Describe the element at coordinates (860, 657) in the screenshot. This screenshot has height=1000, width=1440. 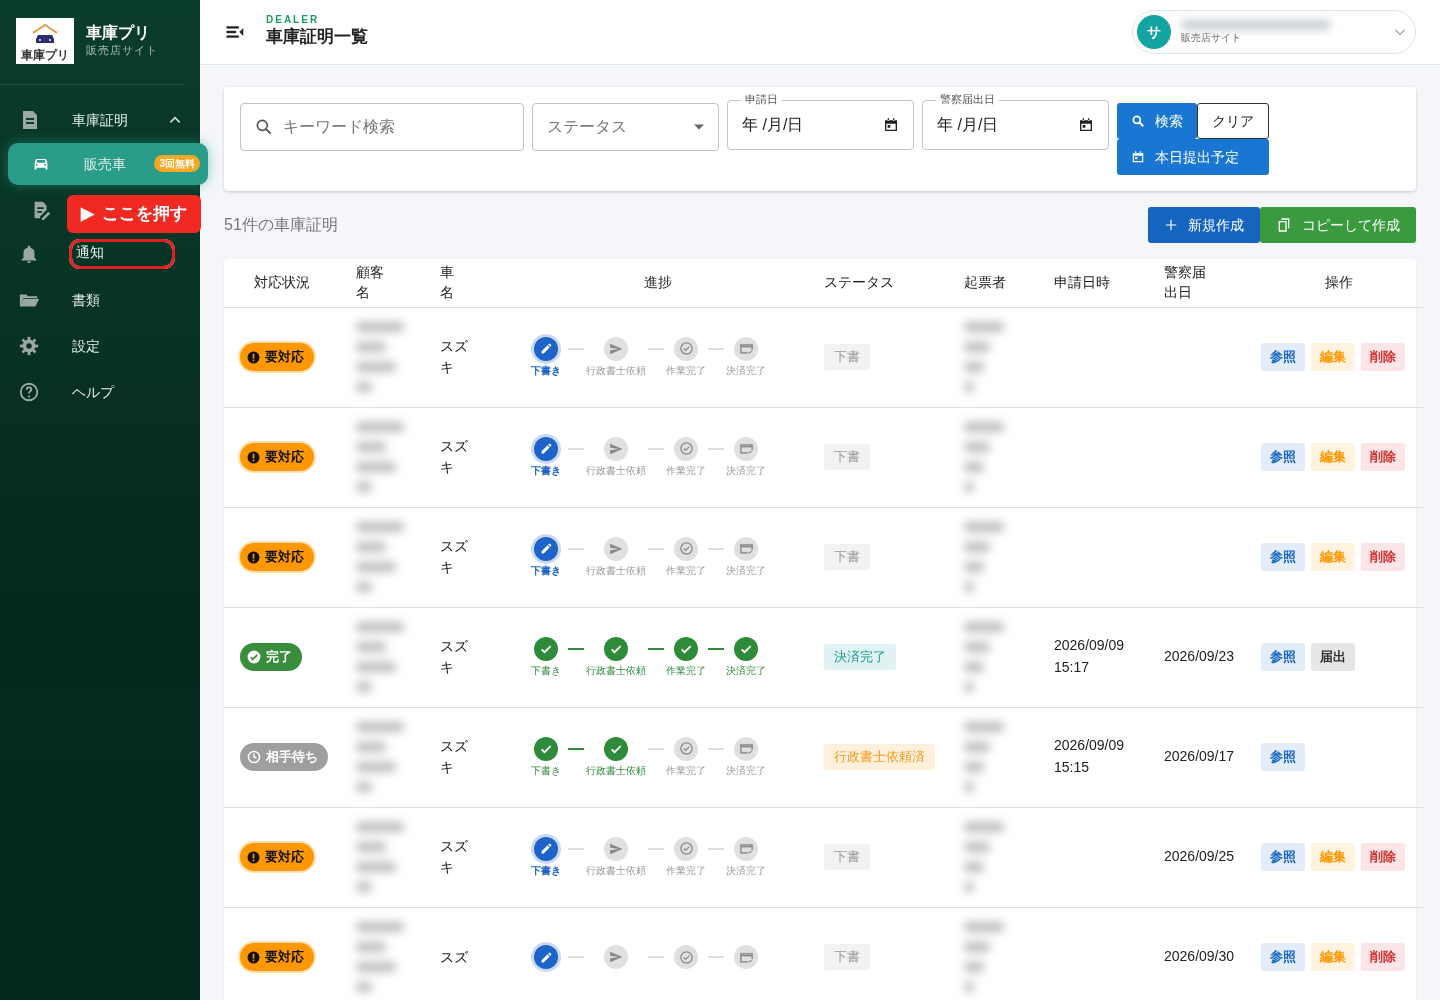
I see `status-tag: 決済完了` at that location.